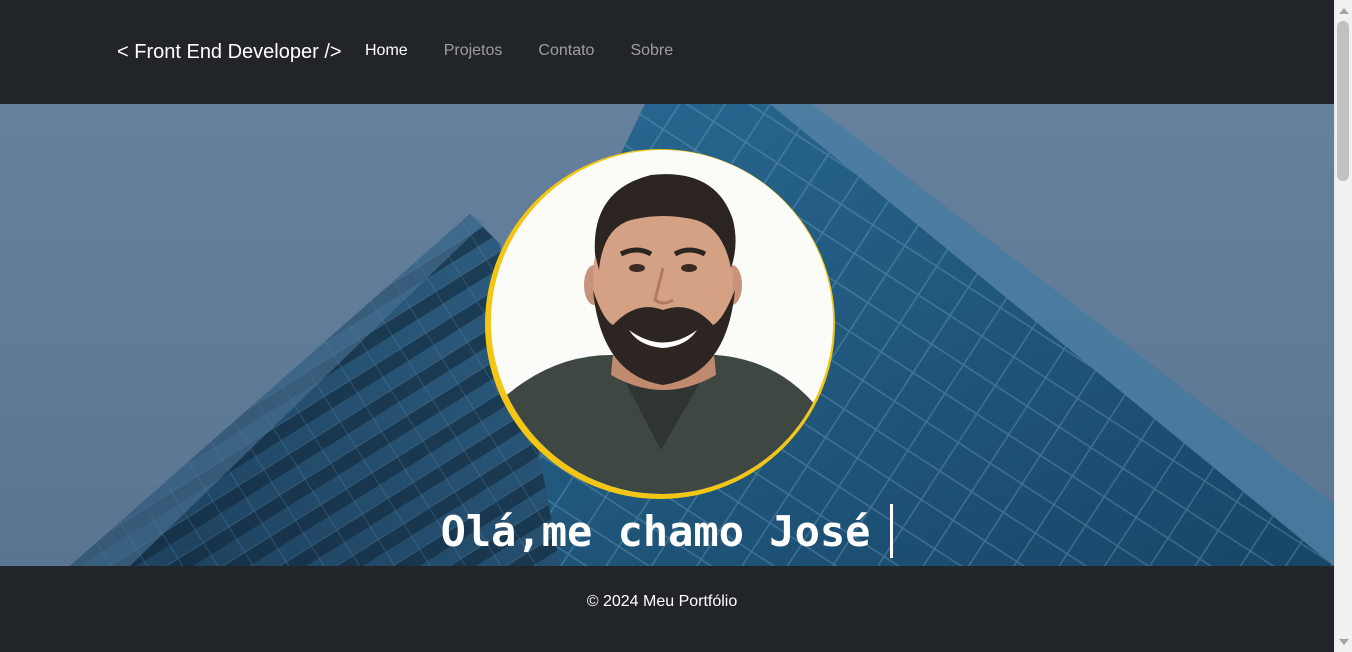 The height and width of the screenshot is (652, 1352). I want to click on footer: © 2024 Meu Portfólio, so click(667, 609).